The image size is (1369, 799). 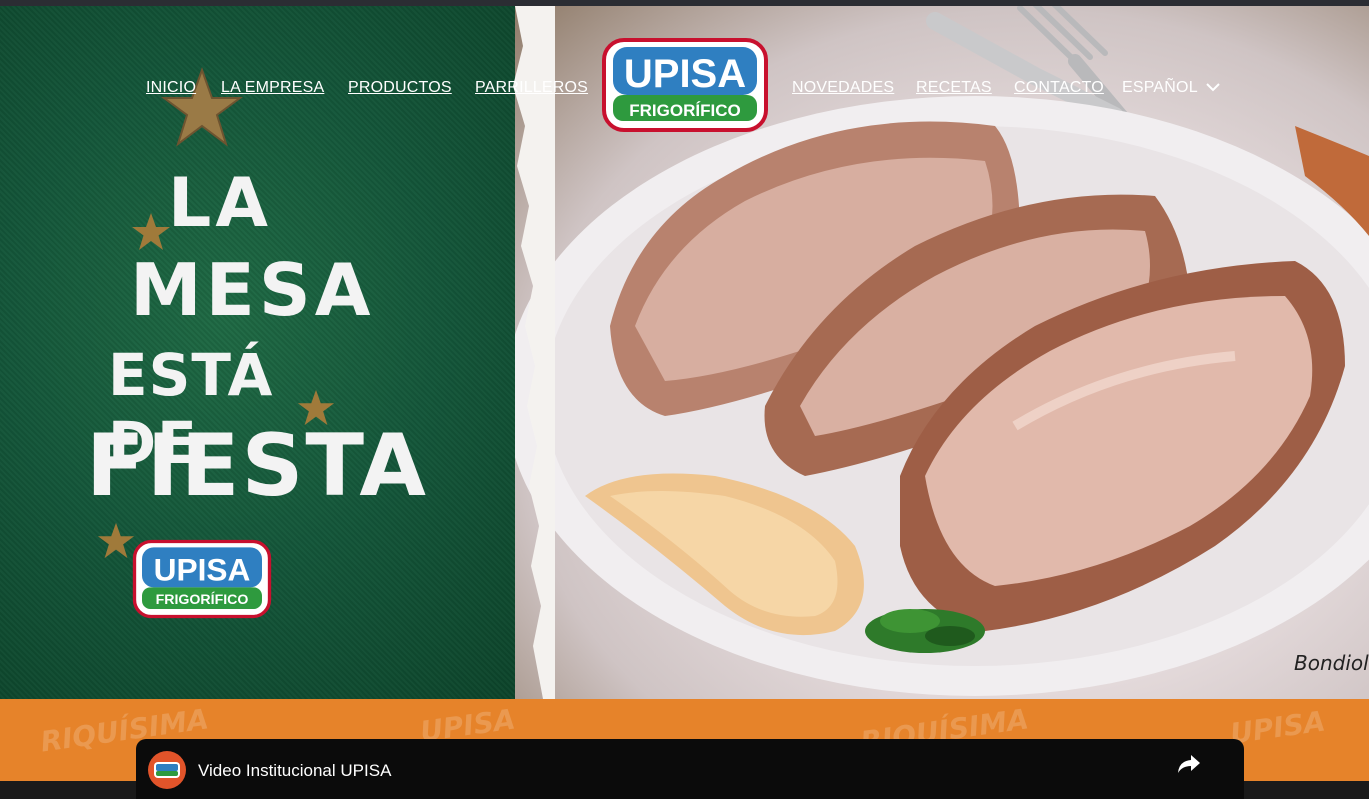 What do you see at coordinates (1331, 663) in the screenshot?
I see `product-caption: Bondiola` at bounding box center [1331, 663].